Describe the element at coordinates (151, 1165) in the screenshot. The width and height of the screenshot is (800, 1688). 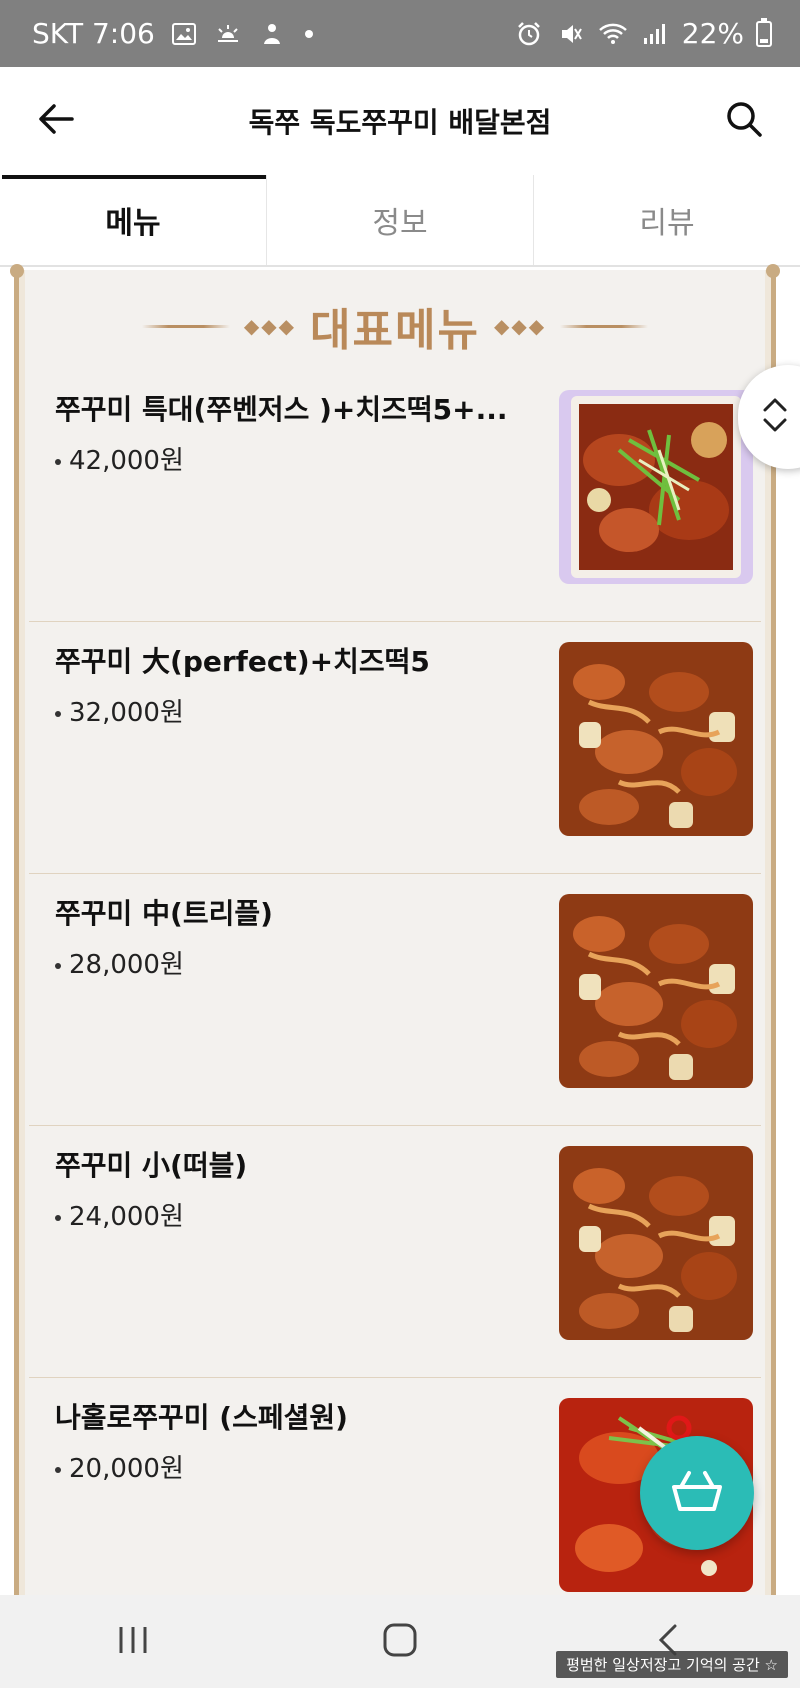
I see `menu-item-name: 쭈꾸미 小(떠블)` at that location.